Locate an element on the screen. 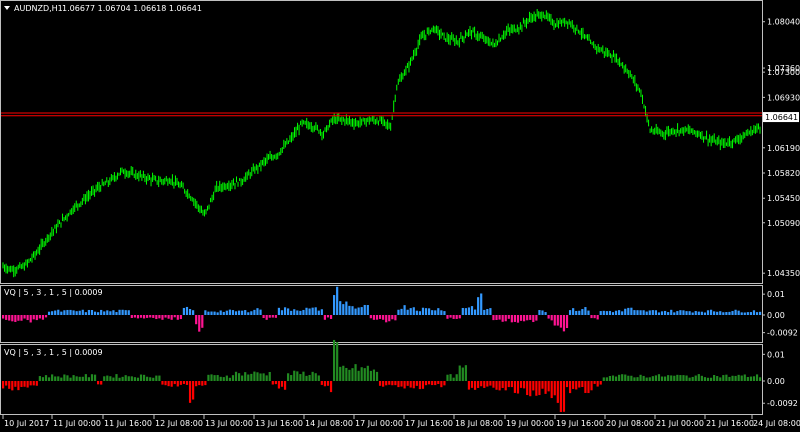  price-tick-label: 1.05450 is located at coordinates (783, 198).